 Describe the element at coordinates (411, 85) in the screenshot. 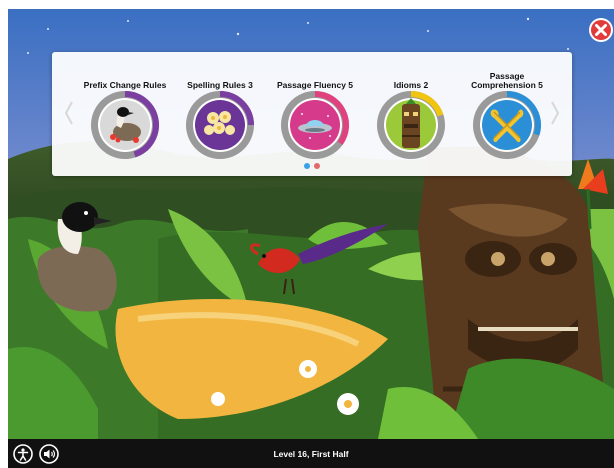

I see `activity-label: Idioms 2` at that location.